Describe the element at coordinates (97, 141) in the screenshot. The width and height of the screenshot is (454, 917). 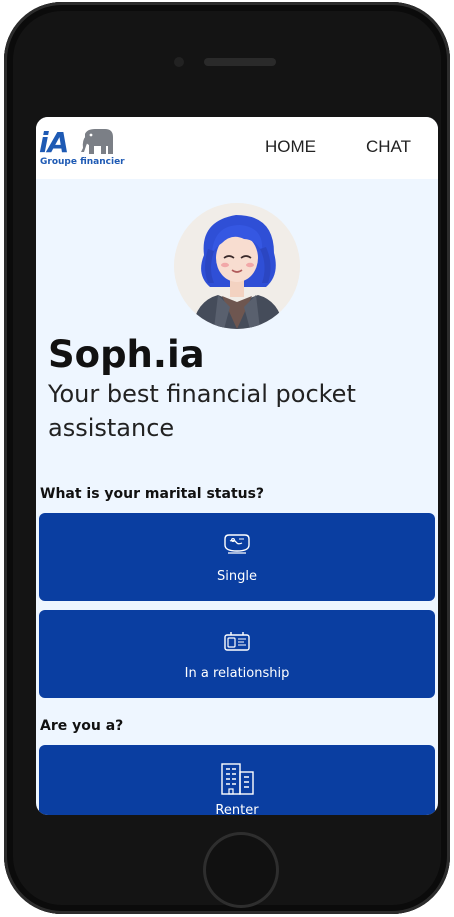
I see `elephant-icon` at that location.